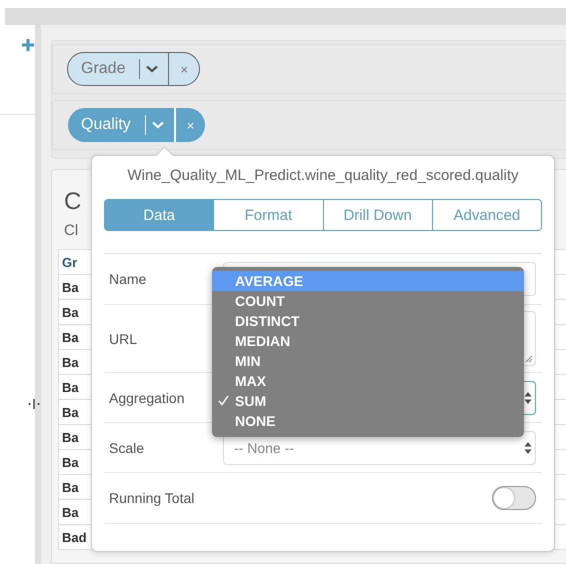 The width and height of the screenshot is (566, 564). What do you see at coordinates (368, 281) in the screenshot?
I see `menu-option: AVERAGE` at bounding box center [368, 281].